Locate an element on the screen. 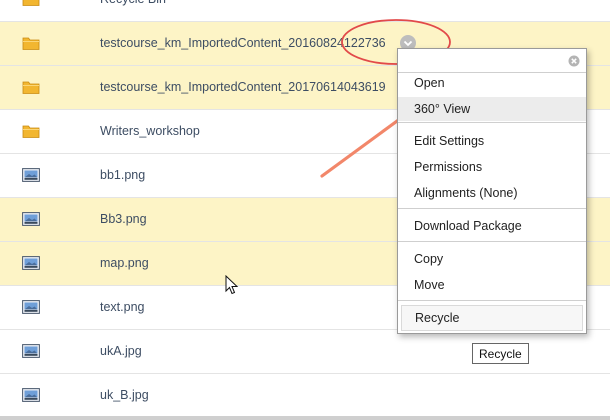 This screenshot has height=420, width=610. file-name-link: Bb3.png is located at coordinates (247, 219).